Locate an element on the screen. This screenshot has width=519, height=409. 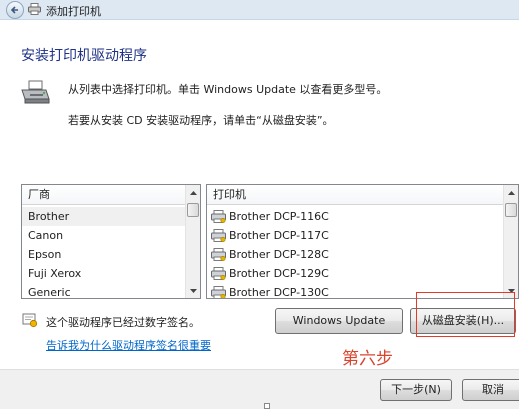
list-item: Generic is located at coordinates (103, 290).